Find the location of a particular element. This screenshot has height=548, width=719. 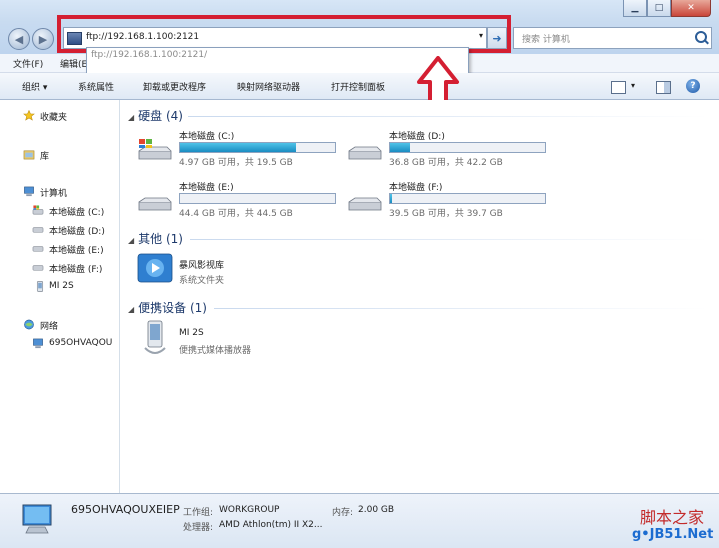

drive-name: 本地磁盘 (E:) is located at coordinates (206, 188).